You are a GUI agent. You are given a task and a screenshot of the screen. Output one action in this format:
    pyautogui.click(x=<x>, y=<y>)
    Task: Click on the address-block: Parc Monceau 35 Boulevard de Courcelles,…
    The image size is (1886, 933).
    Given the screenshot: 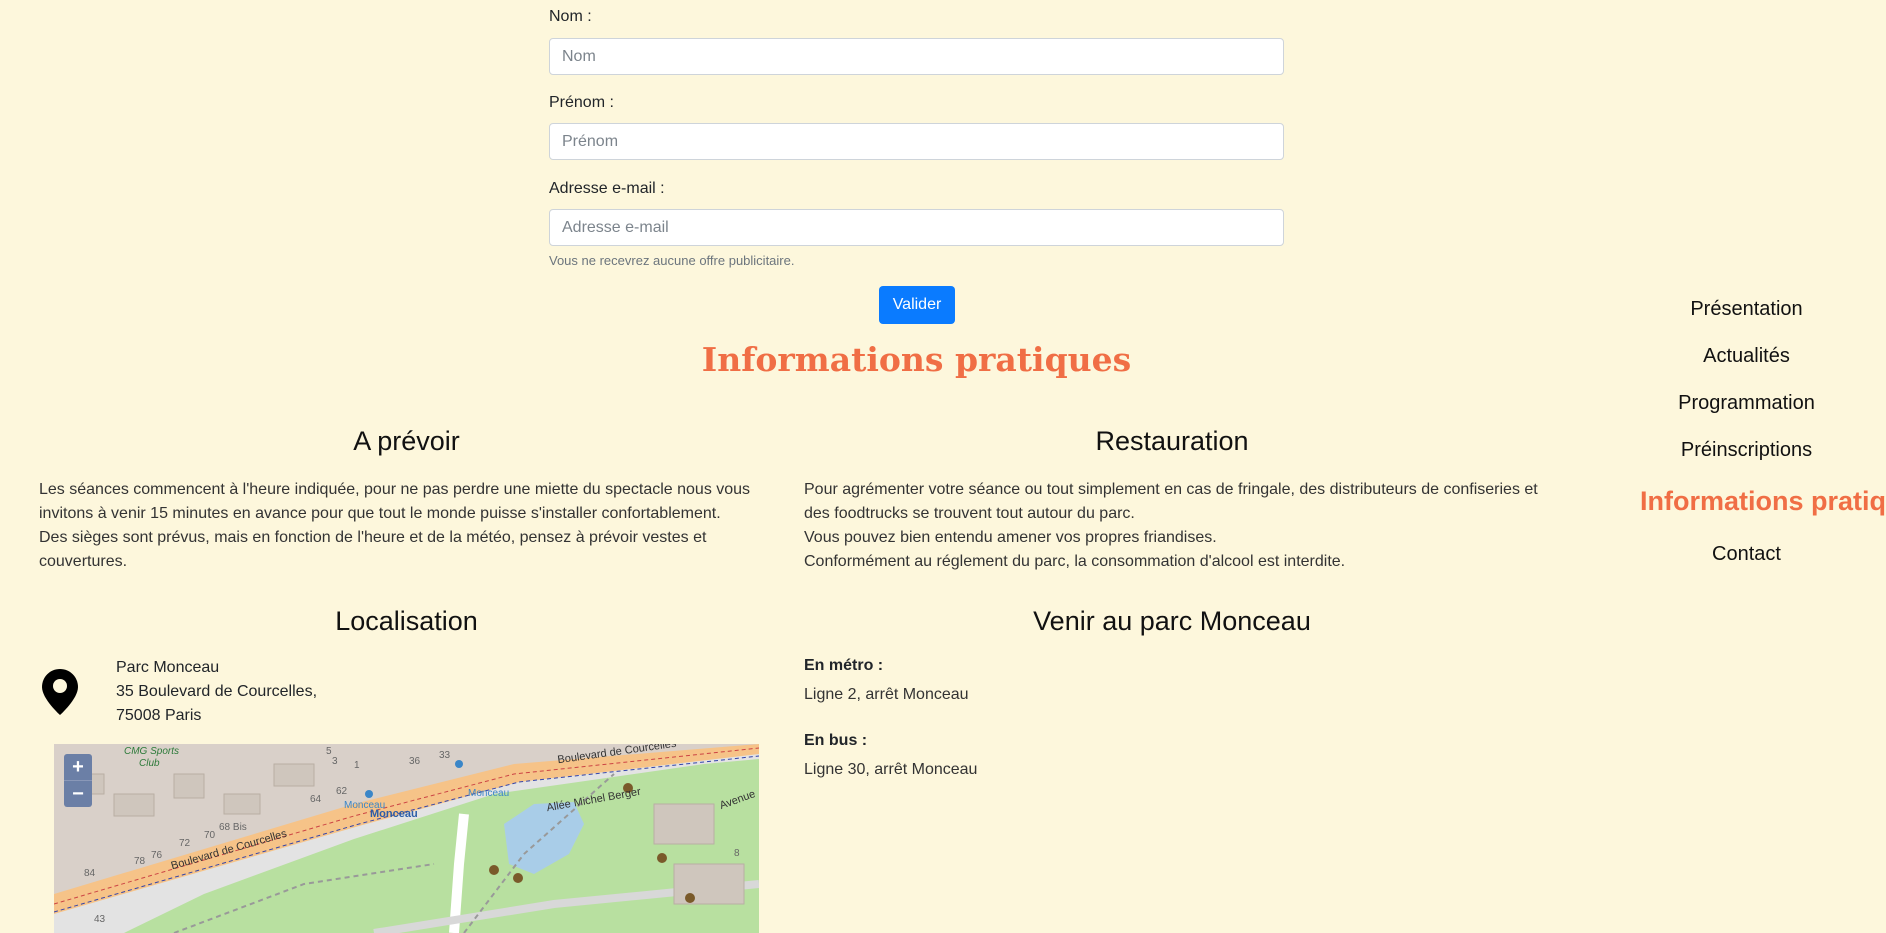 What is the action you would take?
    pyautogui.click(x=216, y=692)
    